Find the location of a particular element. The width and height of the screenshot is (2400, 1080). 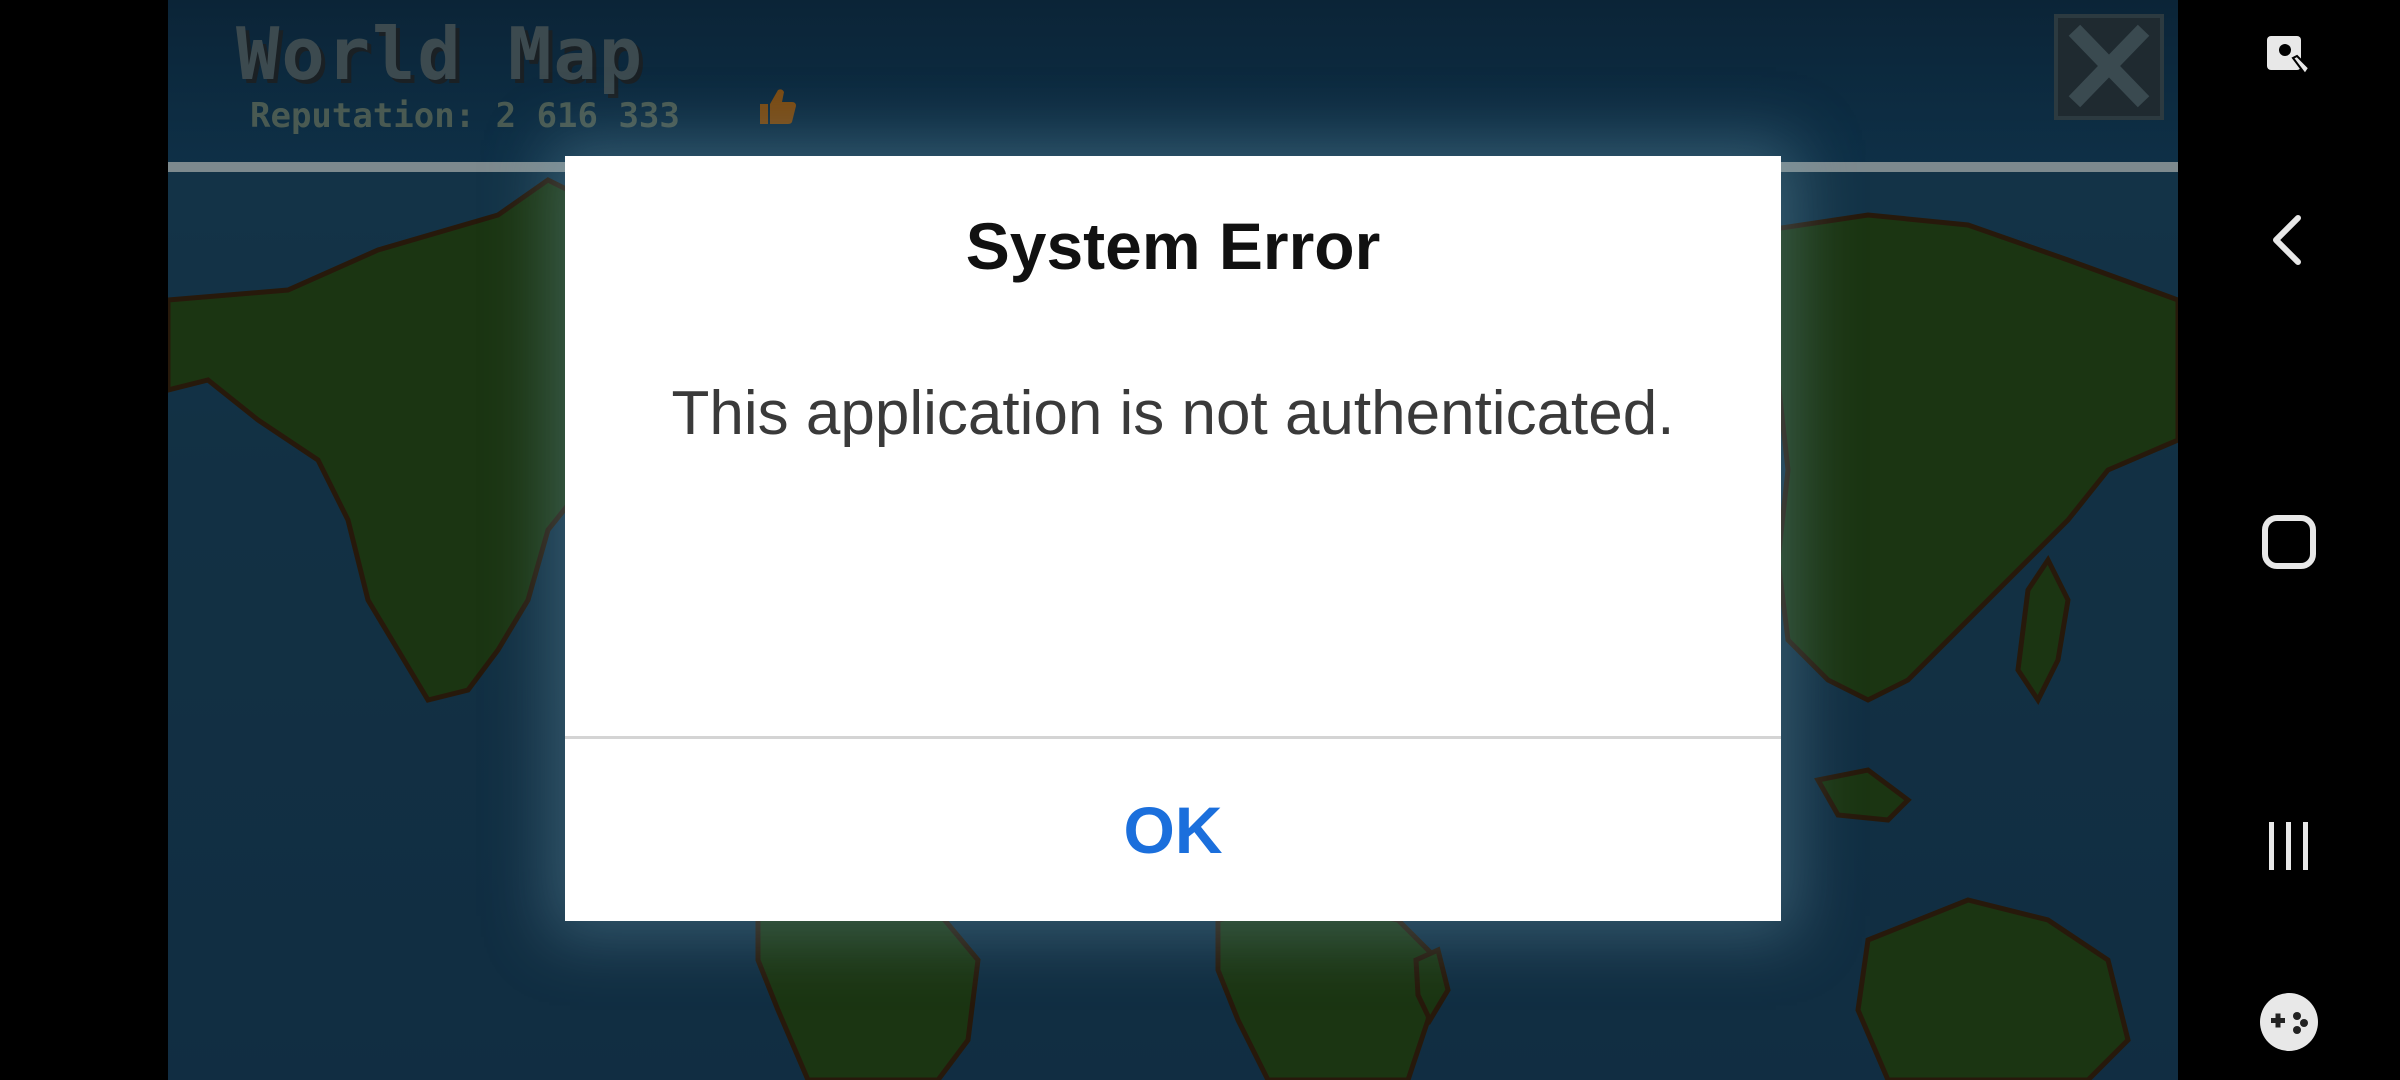

recents-icon is located at coordinates (2289, 846).